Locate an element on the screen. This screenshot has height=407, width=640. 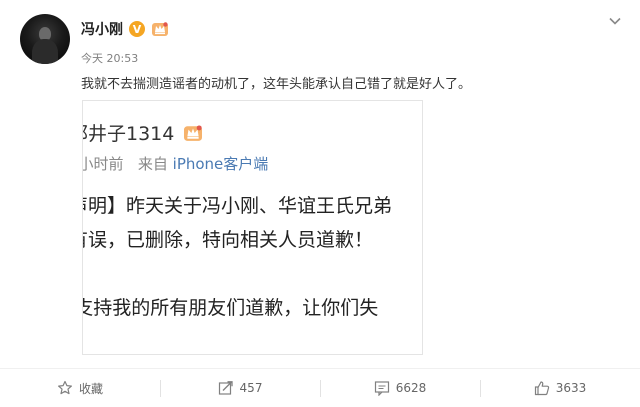
embedded-body-line: 声明】昨天关于冯小刚、华谊王氏兄弟 is located at coordinates (237, 206).